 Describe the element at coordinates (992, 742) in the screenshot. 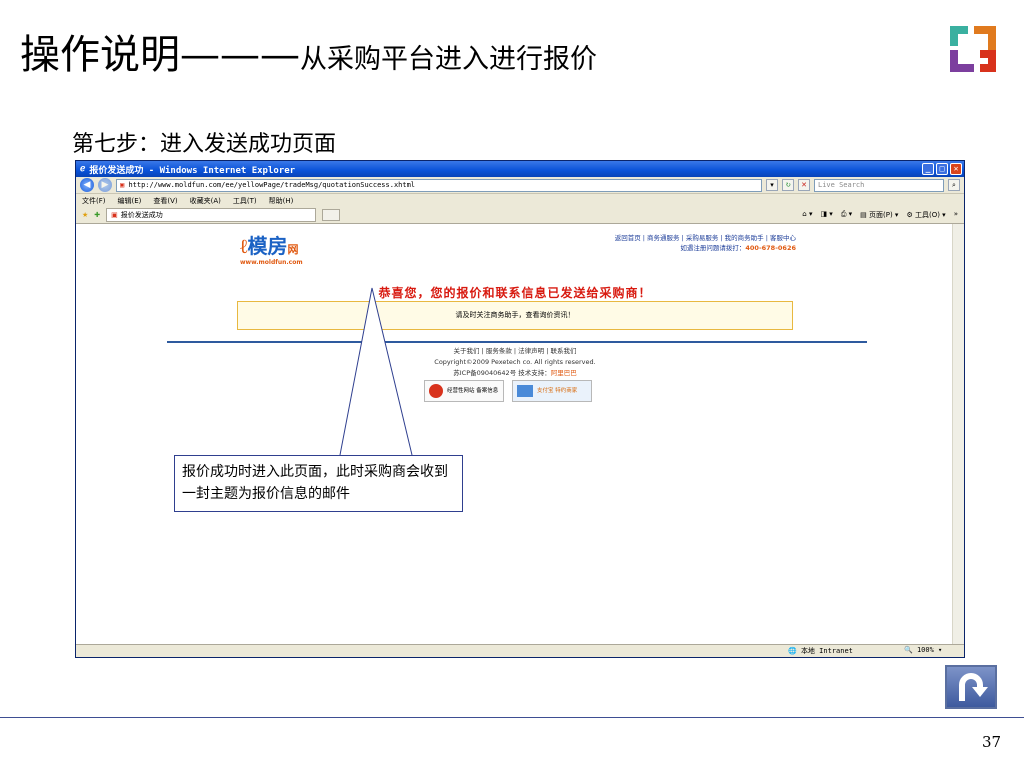

I see `page-number: 37` at that location.